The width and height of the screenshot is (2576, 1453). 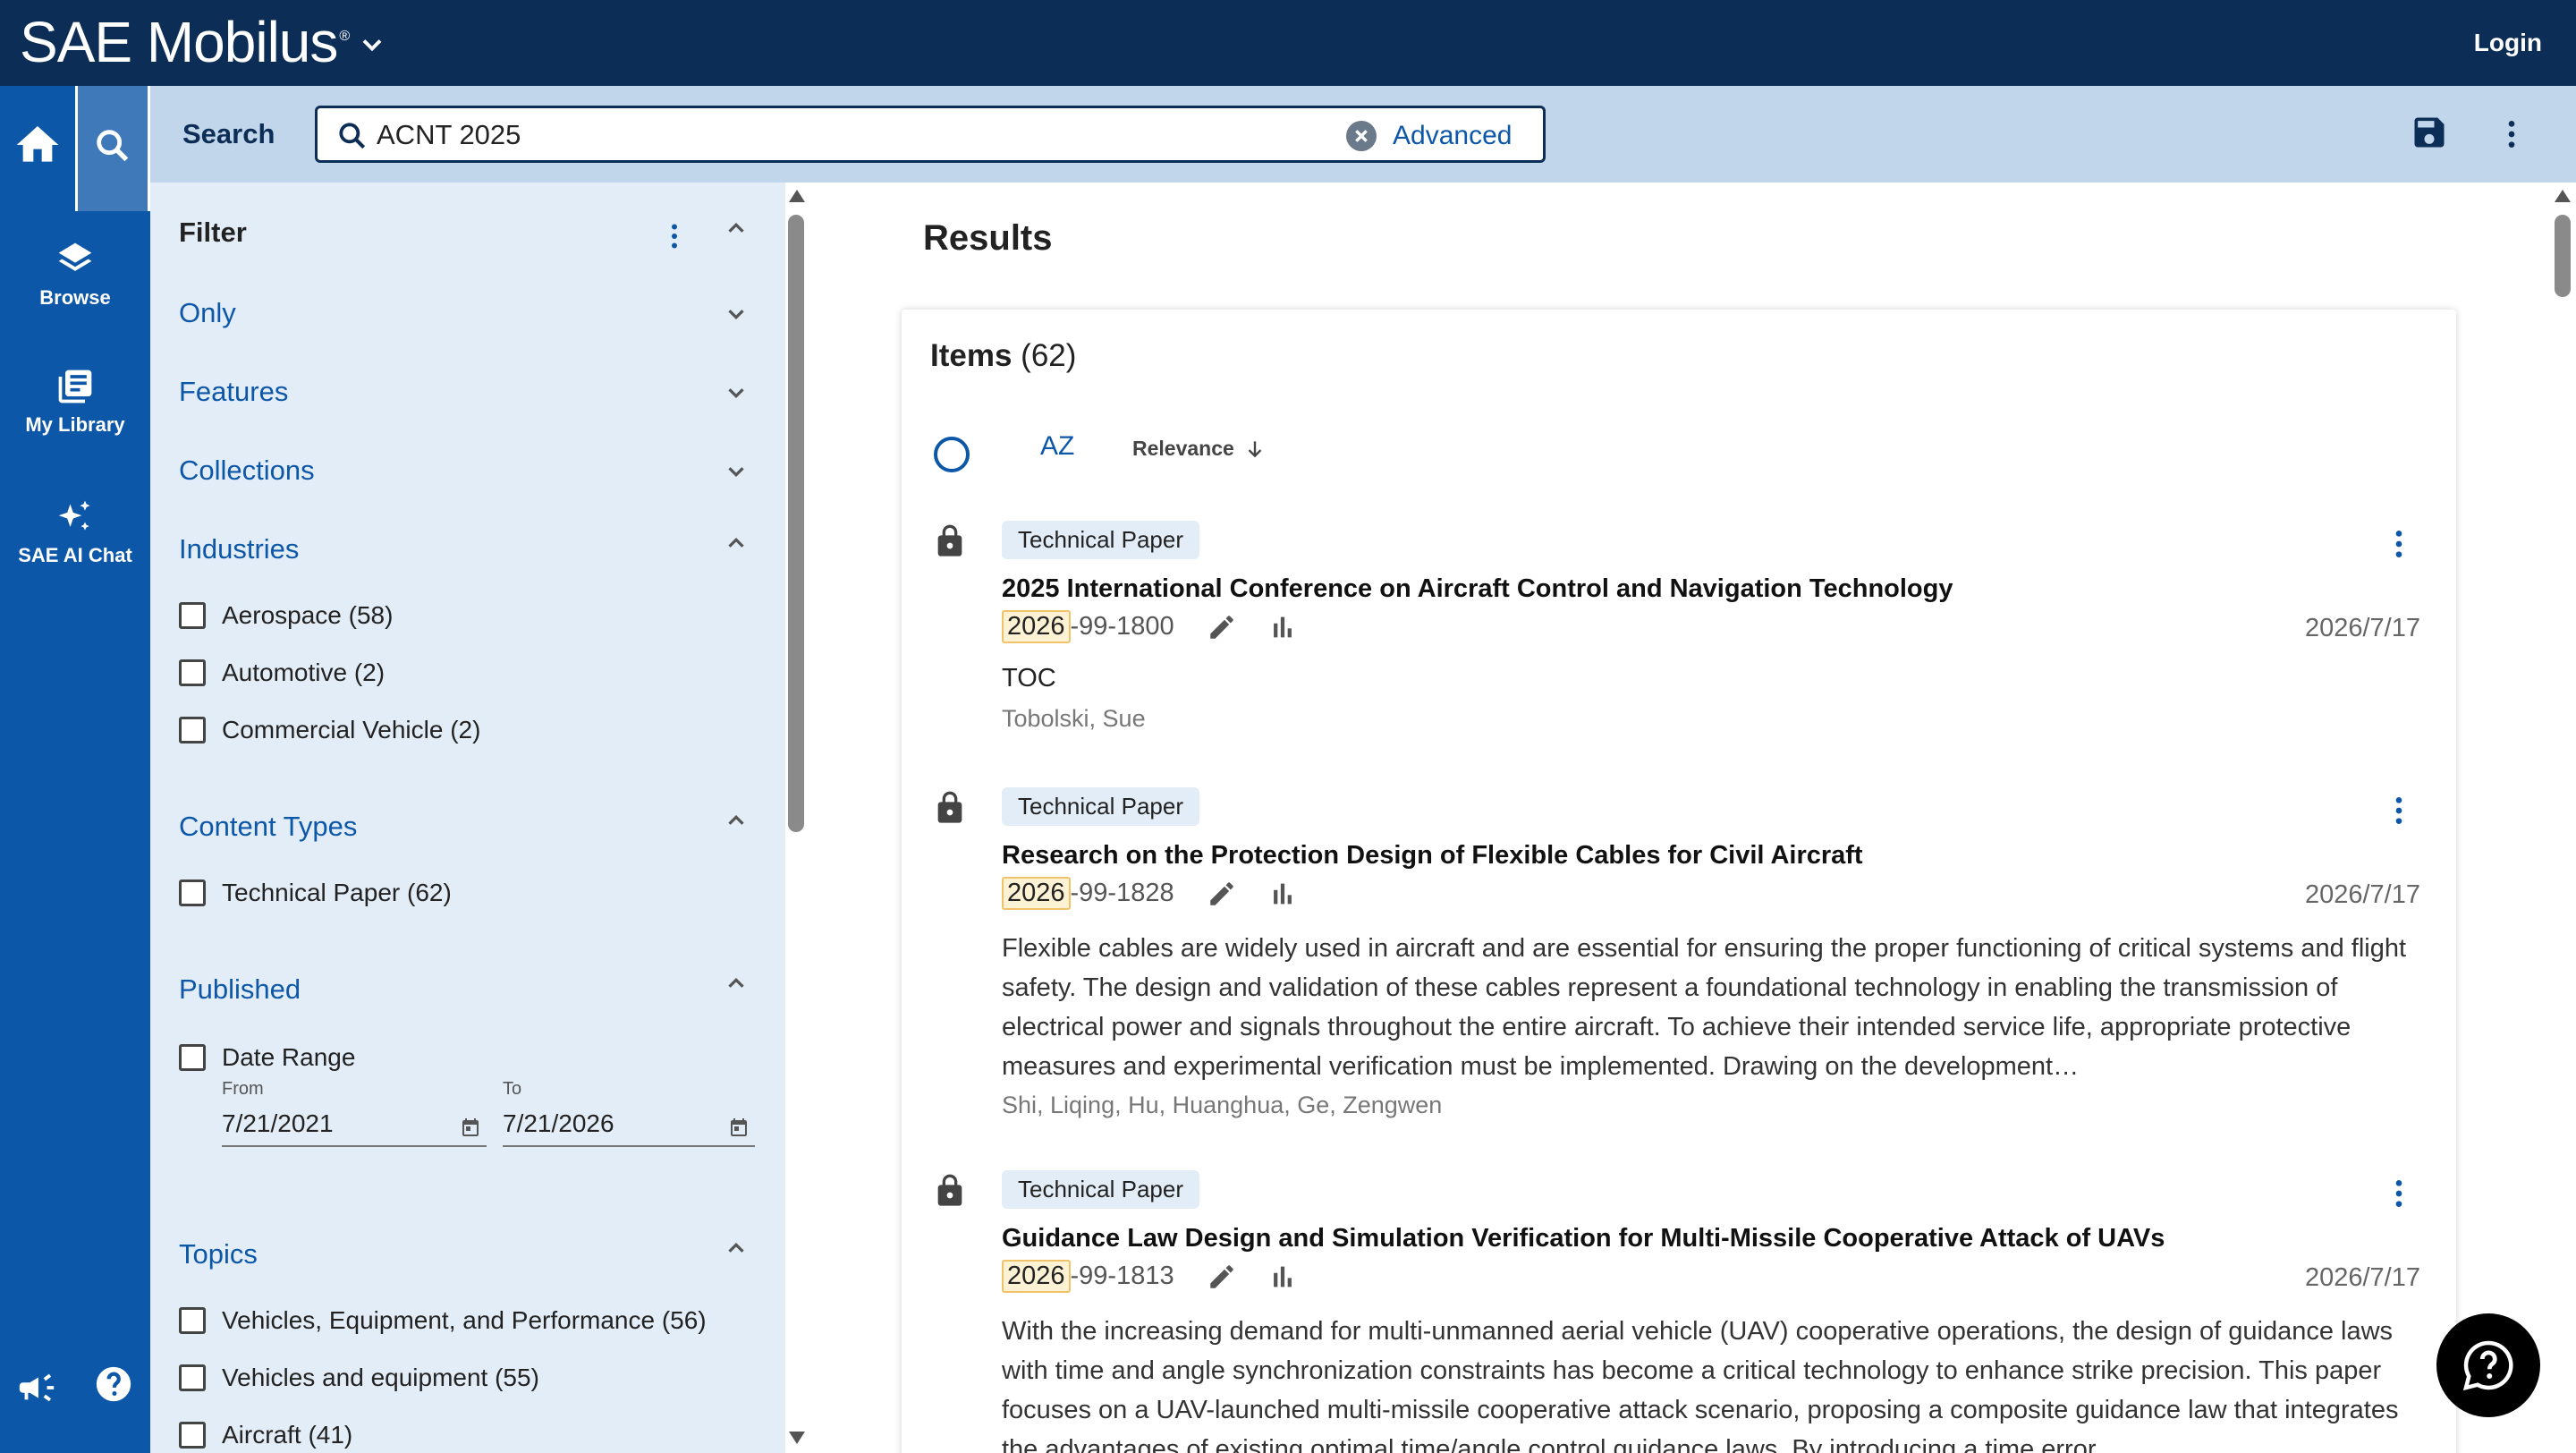 I want to click on checkbox-label: Date Range, so click(x=289, y=1057).